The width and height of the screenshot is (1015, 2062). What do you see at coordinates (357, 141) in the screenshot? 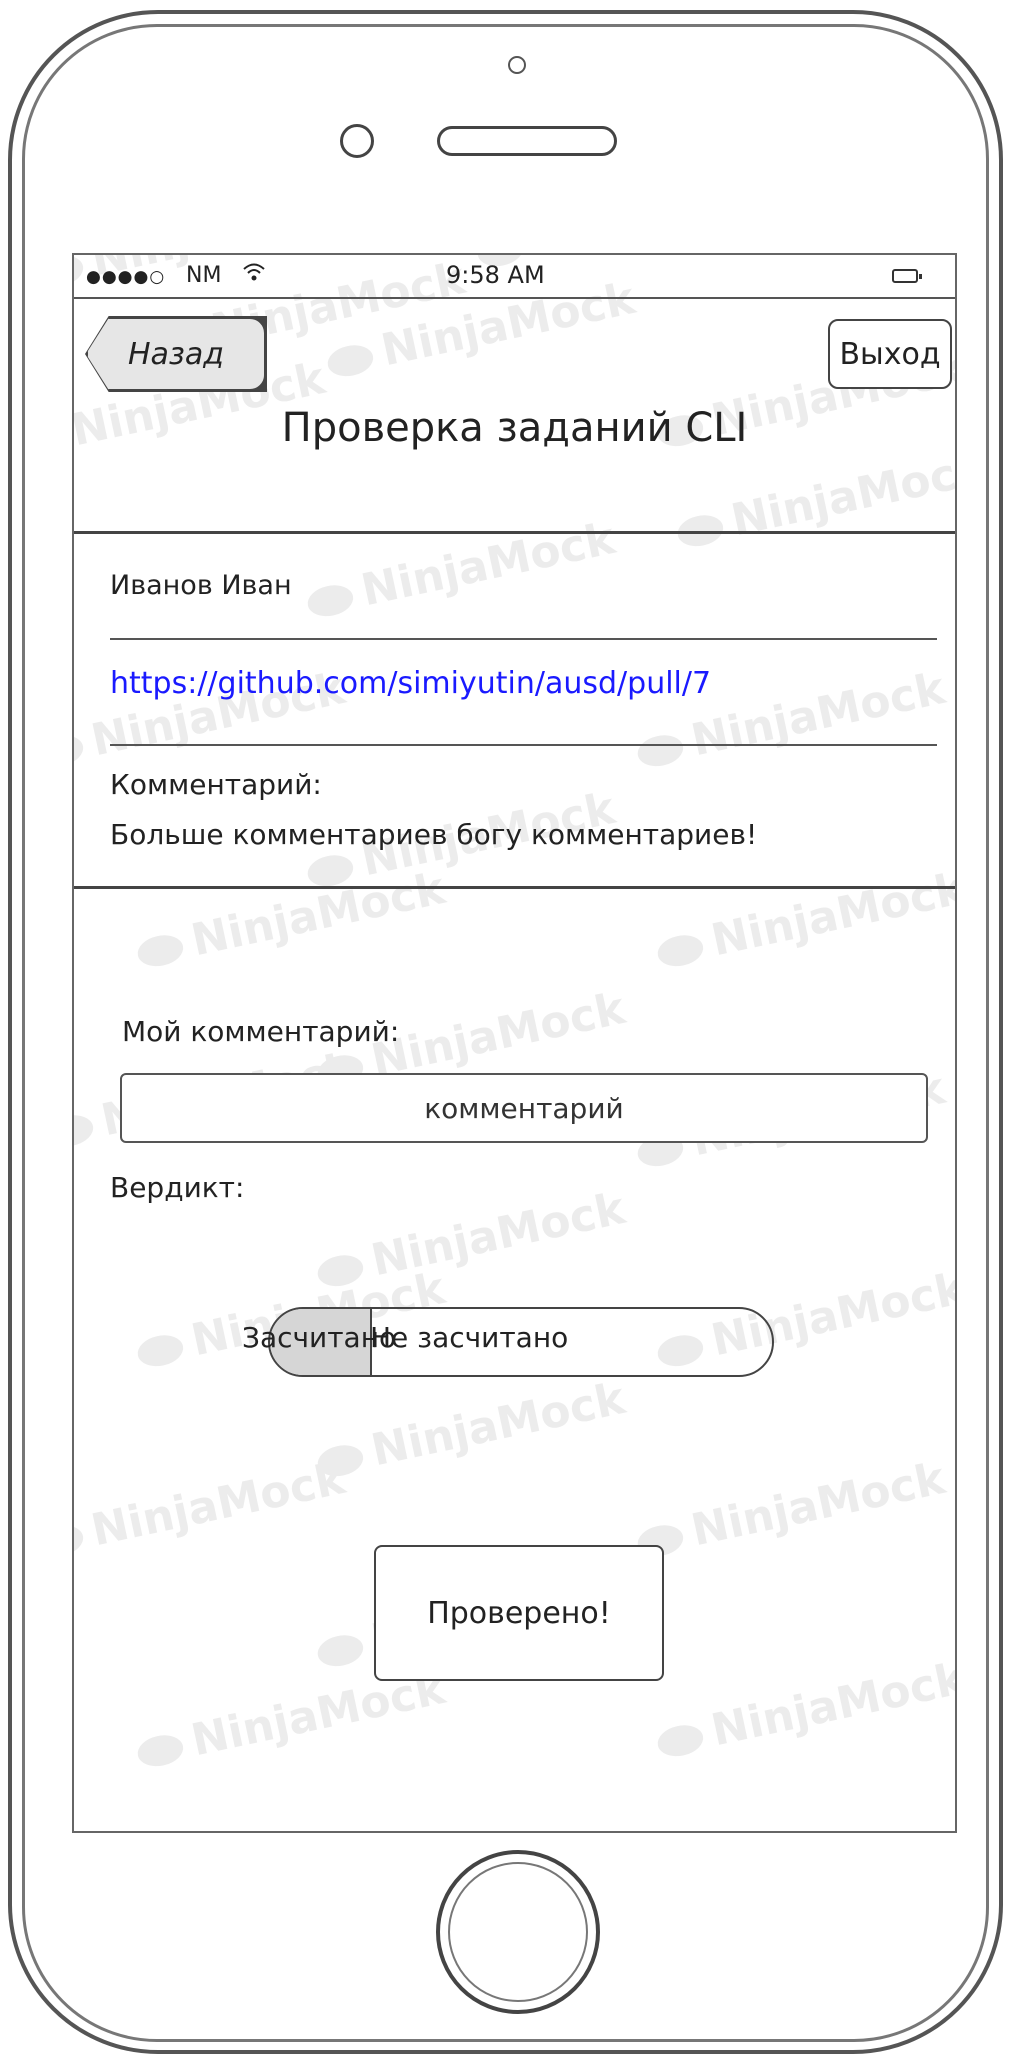
I see `sensor-icon` at bounding box center [357, 141].